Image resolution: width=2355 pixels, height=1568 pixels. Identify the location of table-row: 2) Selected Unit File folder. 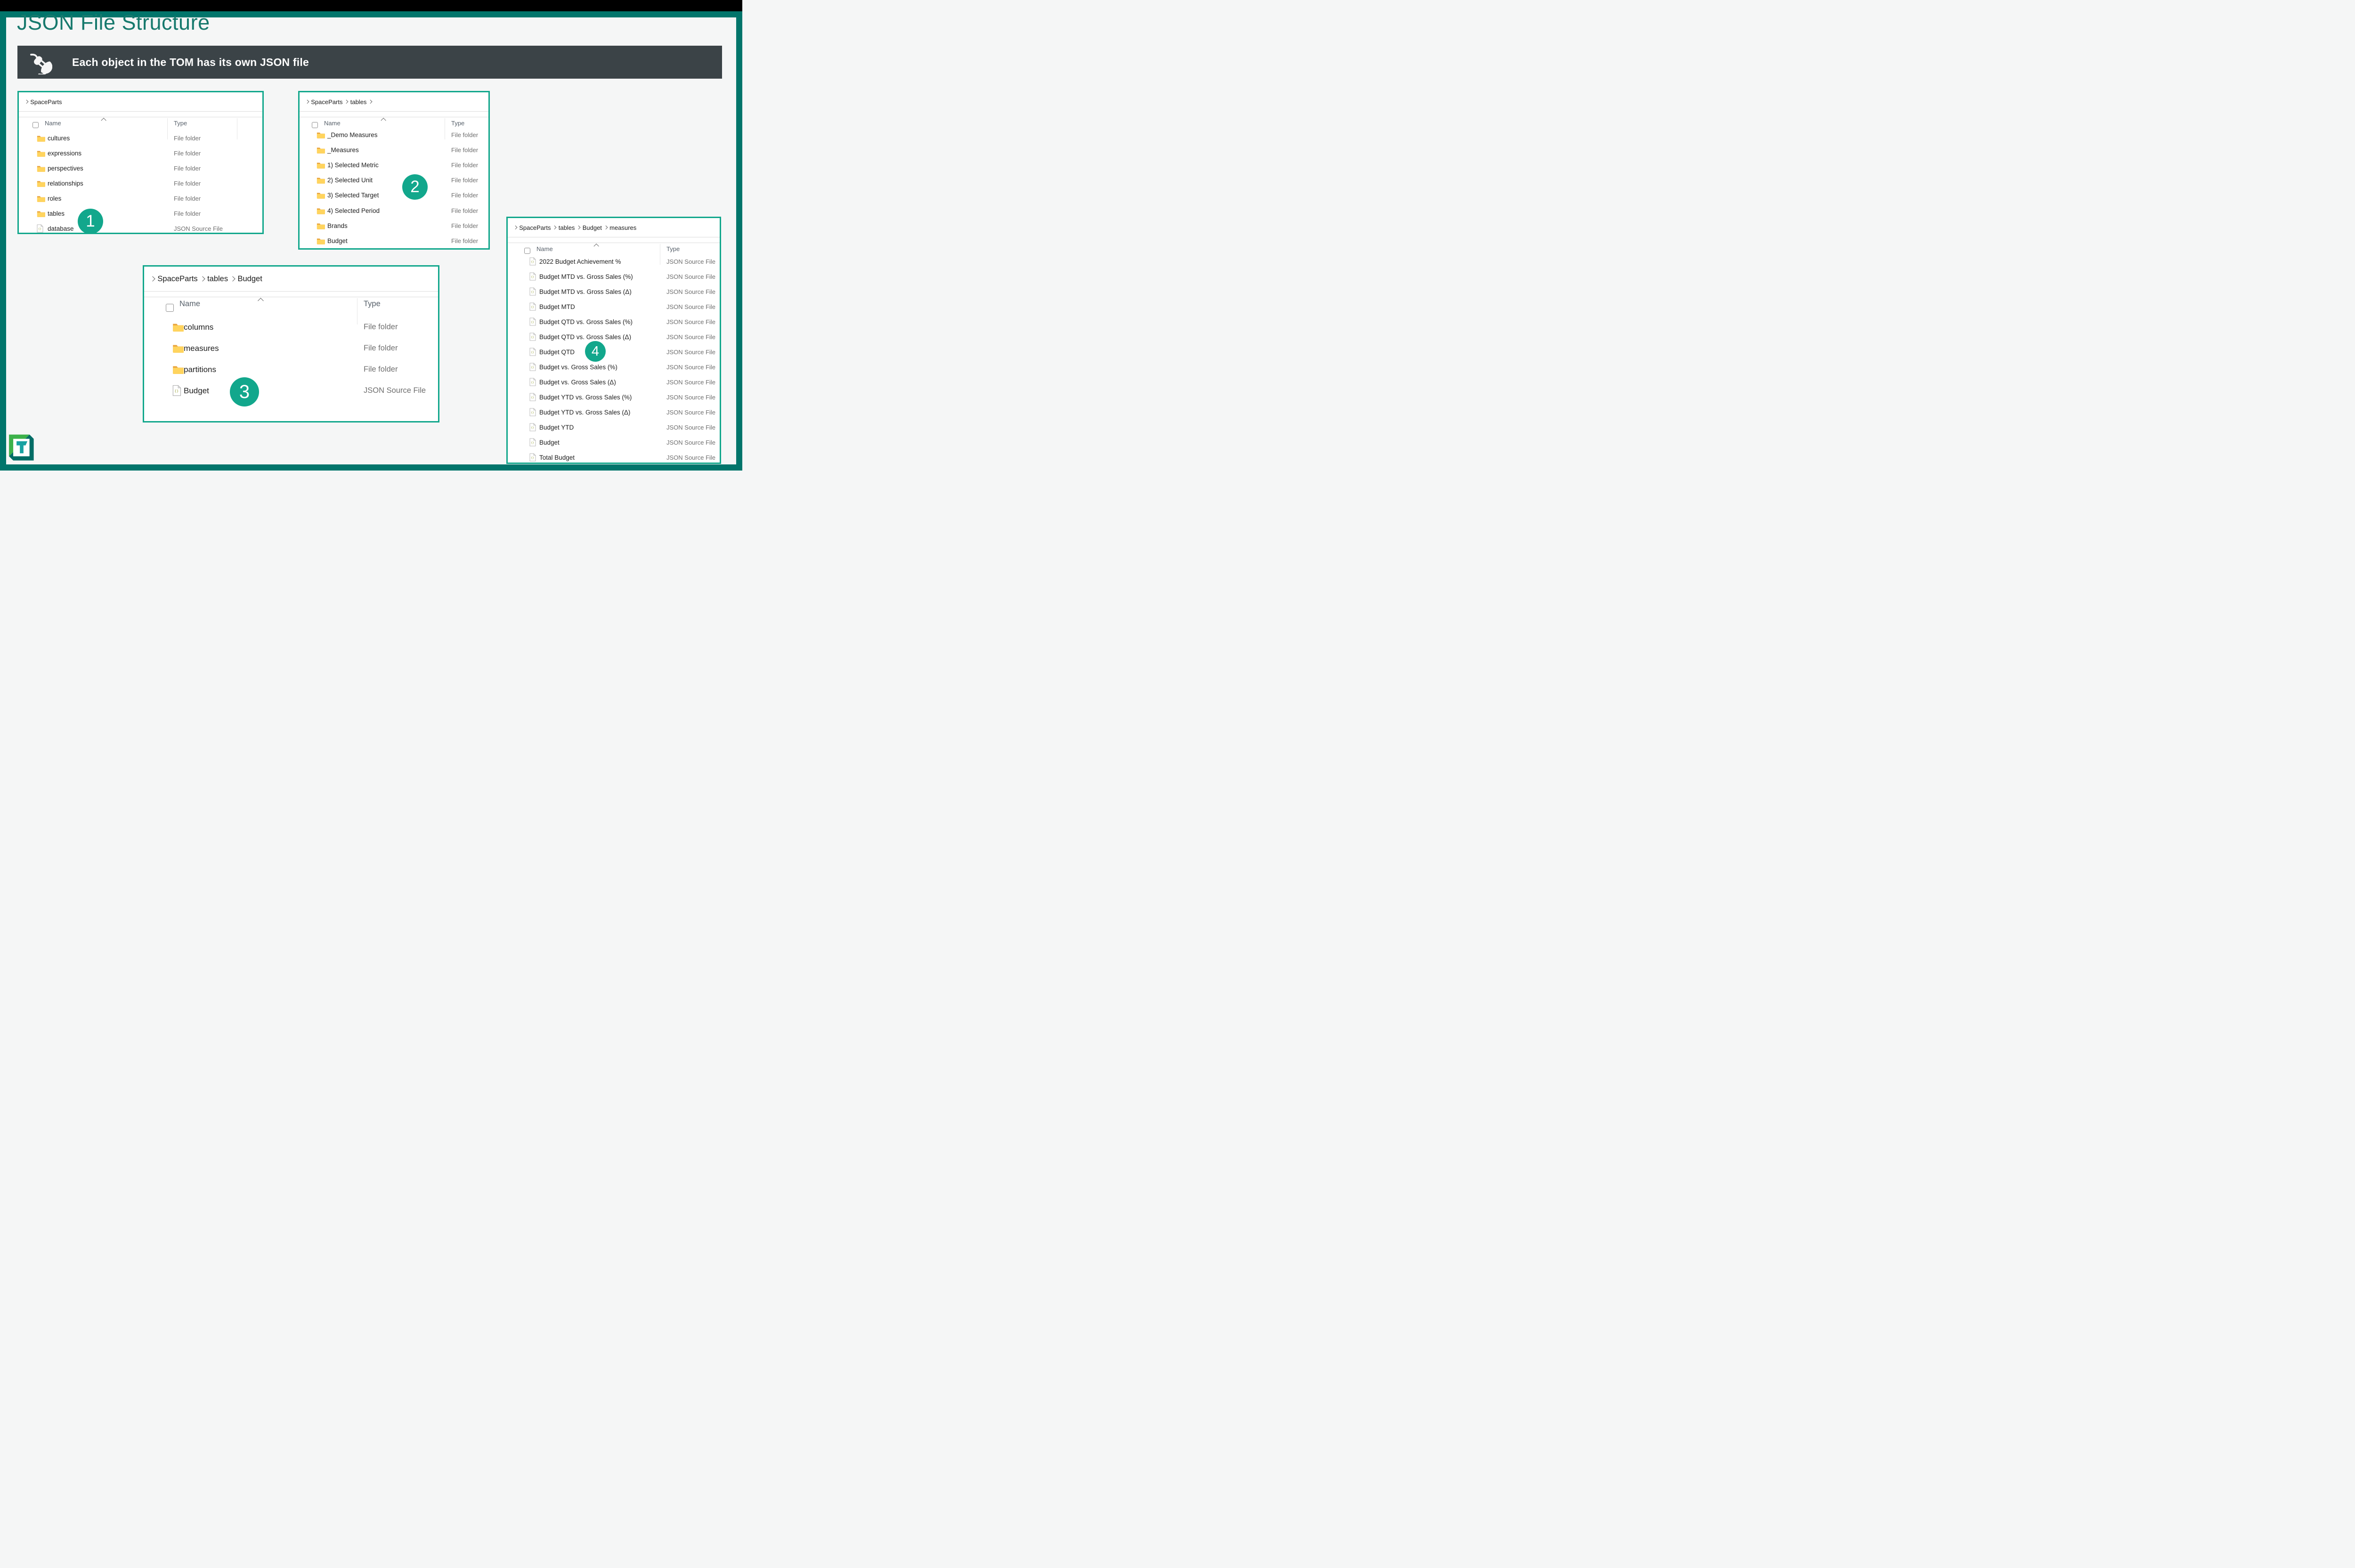
(394, 180).